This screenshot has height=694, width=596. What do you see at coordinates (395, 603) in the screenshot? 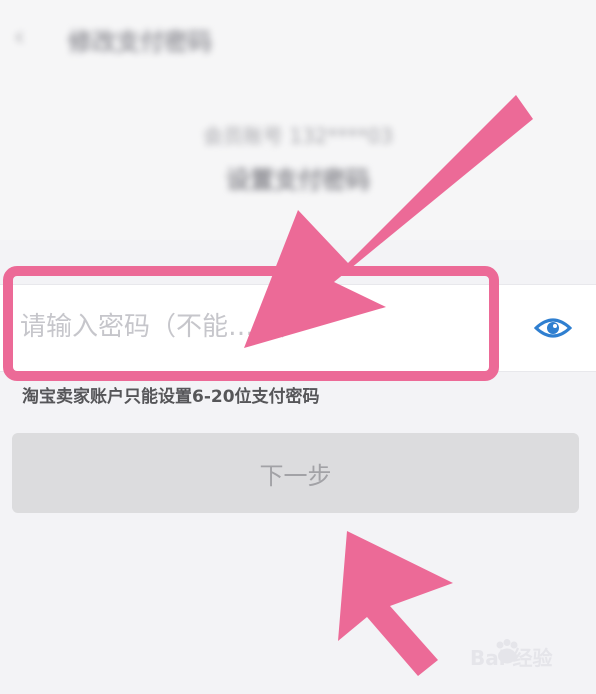
I see `arrow-up-icon` at bounding box center [395, 603].